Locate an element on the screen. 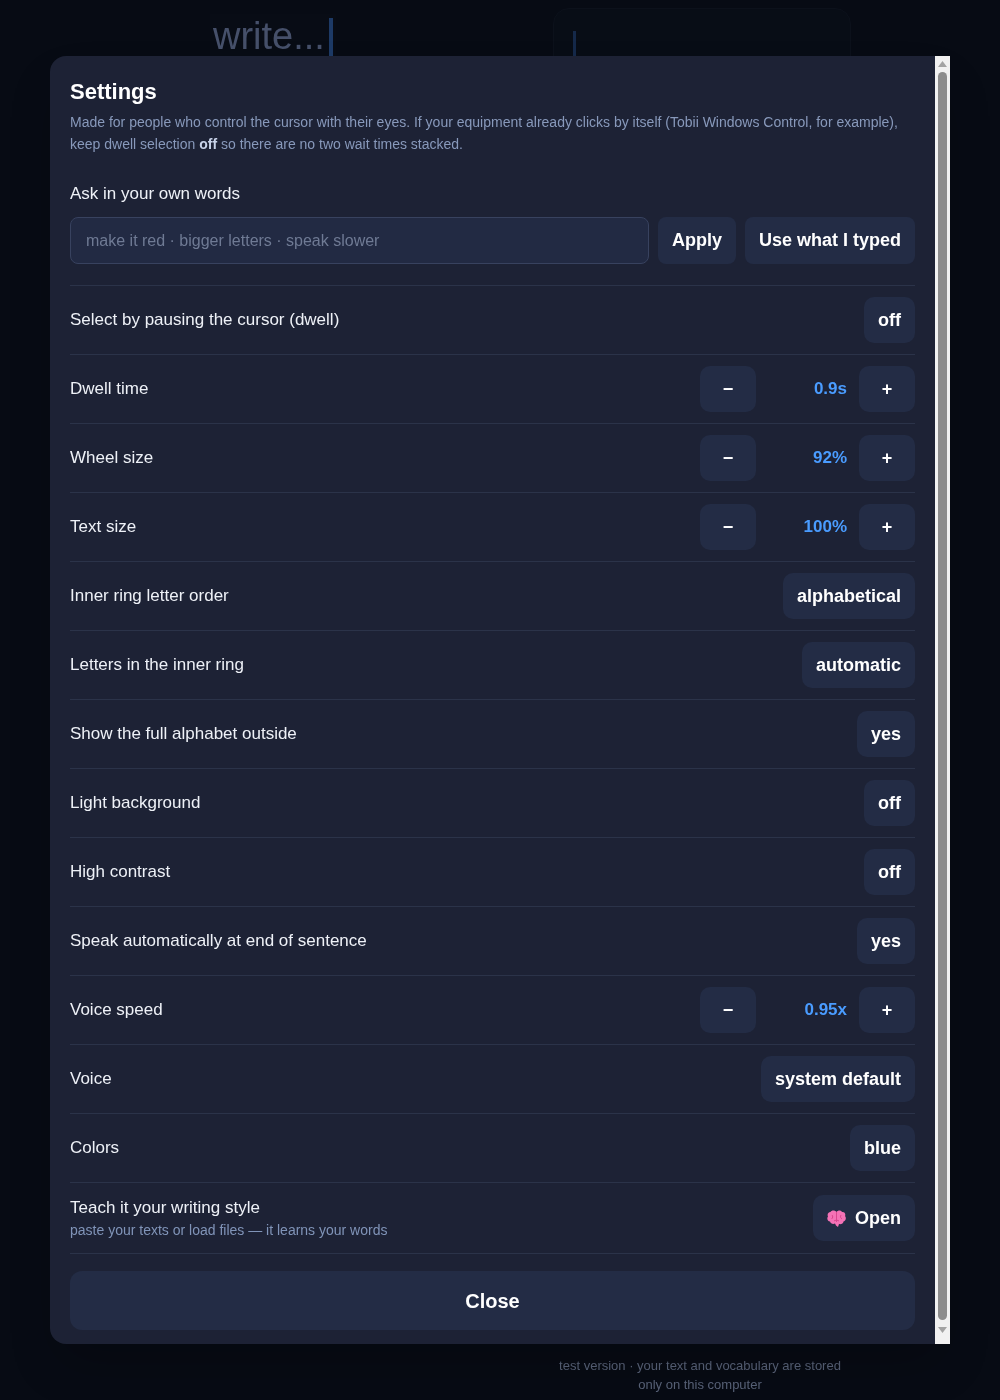  scroll-down-arrow-icon is located at coordinates (942, 1330).